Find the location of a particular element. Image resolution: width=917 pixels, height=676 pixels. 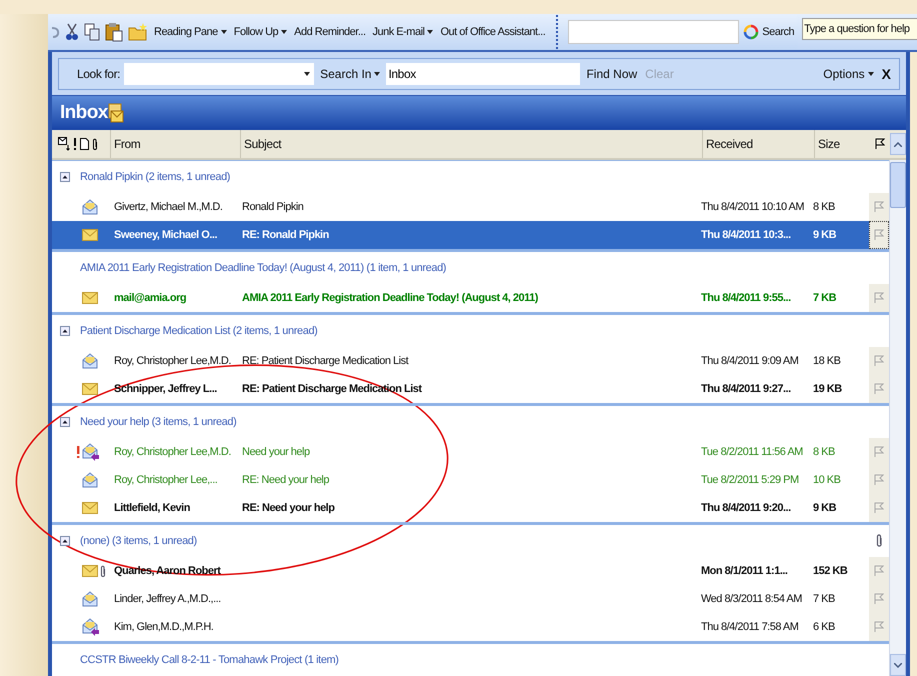

column-header: Received is located at coordinates (758, 144).